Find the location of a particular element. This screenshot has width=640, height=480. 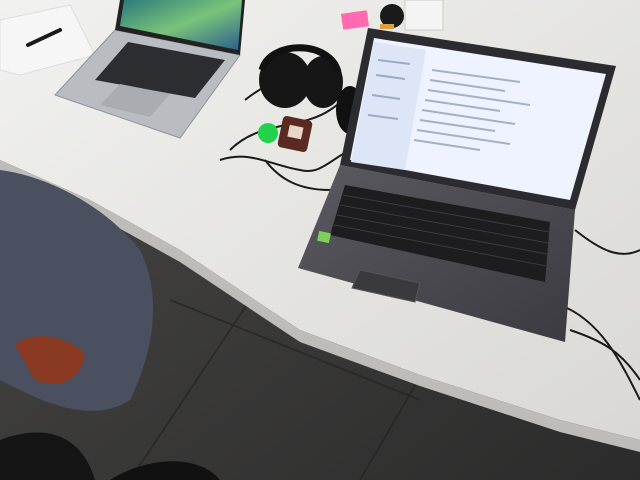

white-box is located at coordinates (424, 15).